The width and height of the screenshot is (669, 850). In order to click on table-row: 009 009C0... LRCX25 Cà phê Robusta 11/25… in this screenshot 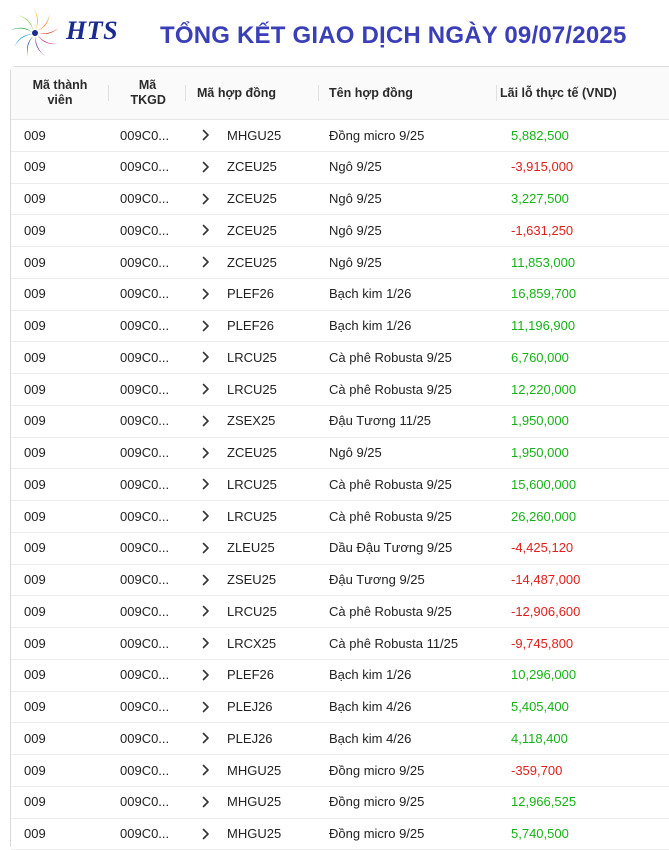, I will do `click(340, 644)`.